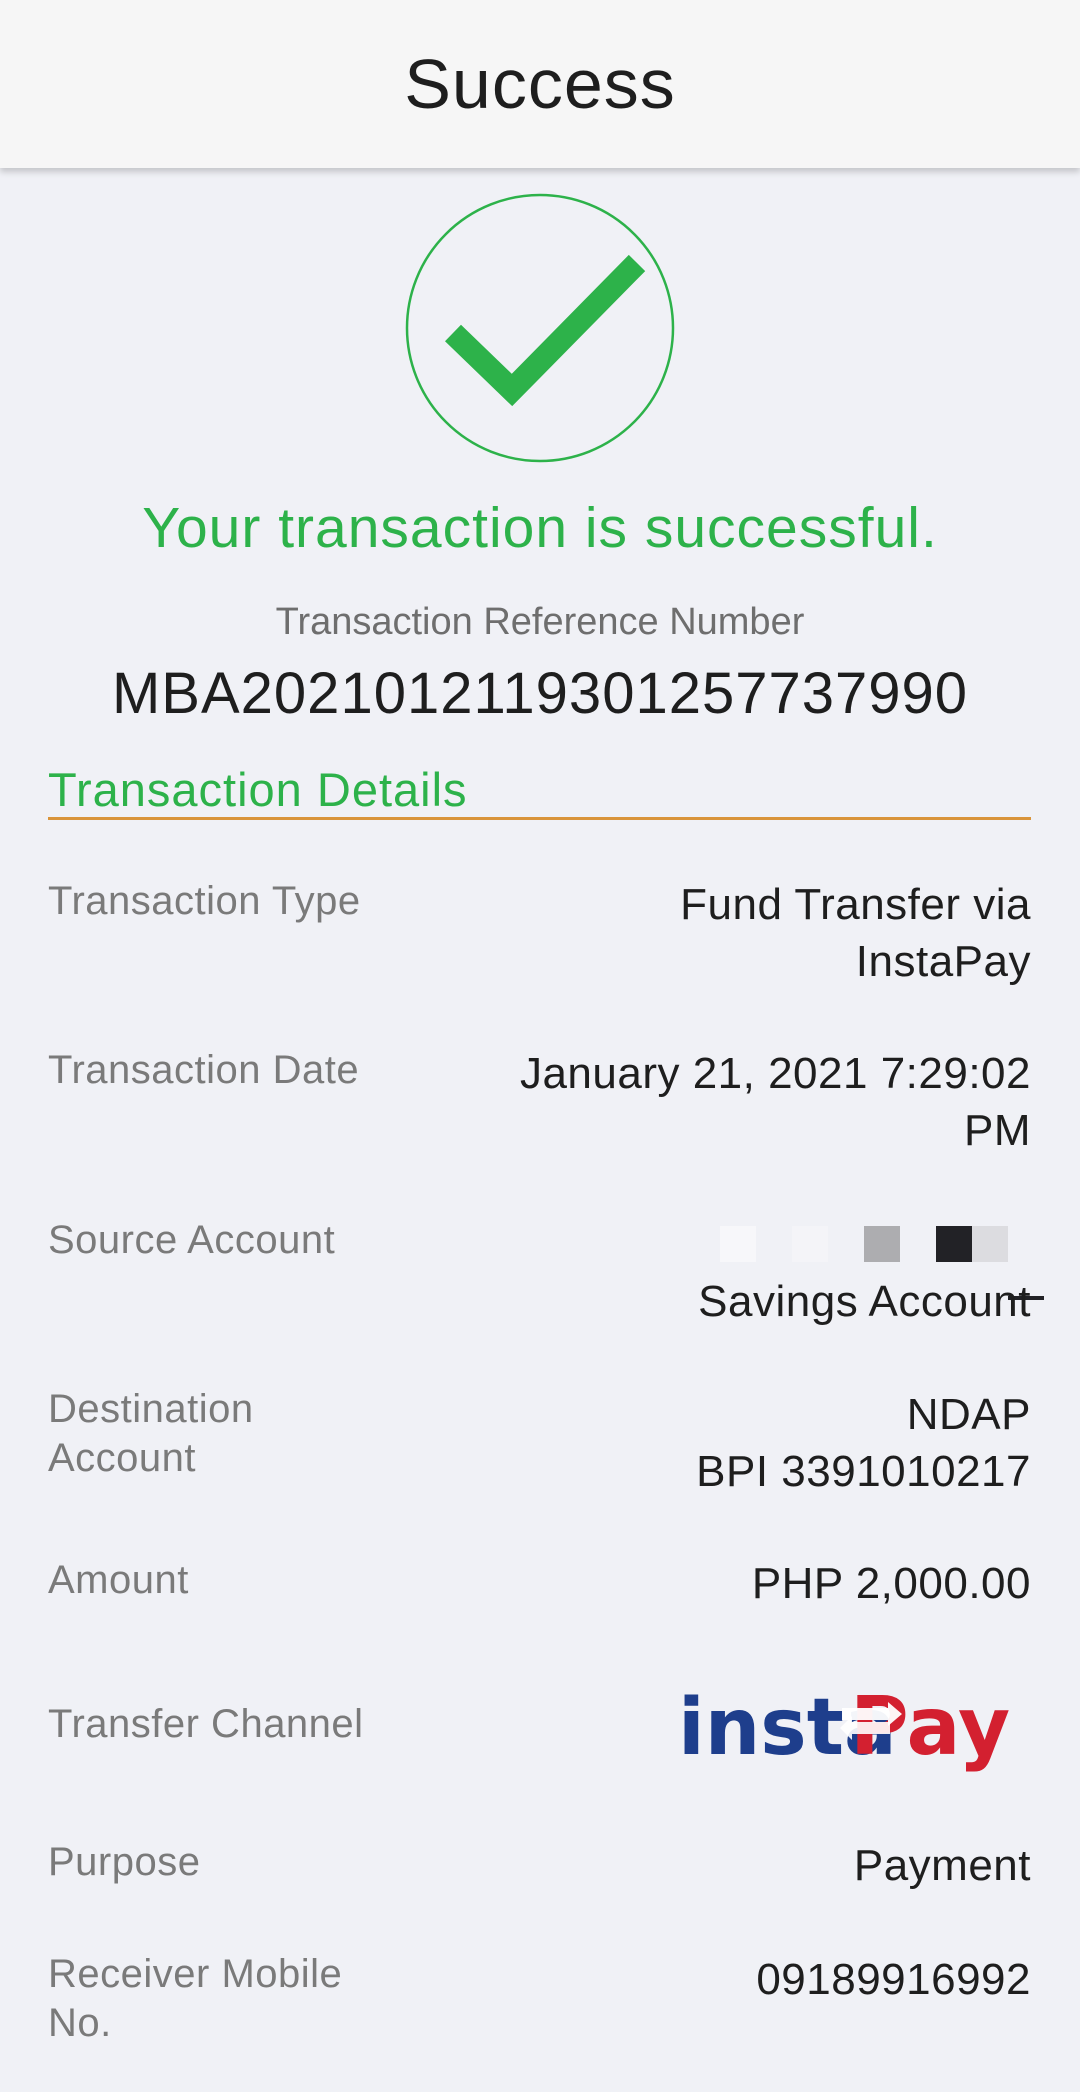 The width and height of the screenshot is (1080, 2092). Describe the element at coordinates (775, 1073) in the screenshot. I see `transaction-date-value-line1: January 21, 2021 7:29:02` at that location.